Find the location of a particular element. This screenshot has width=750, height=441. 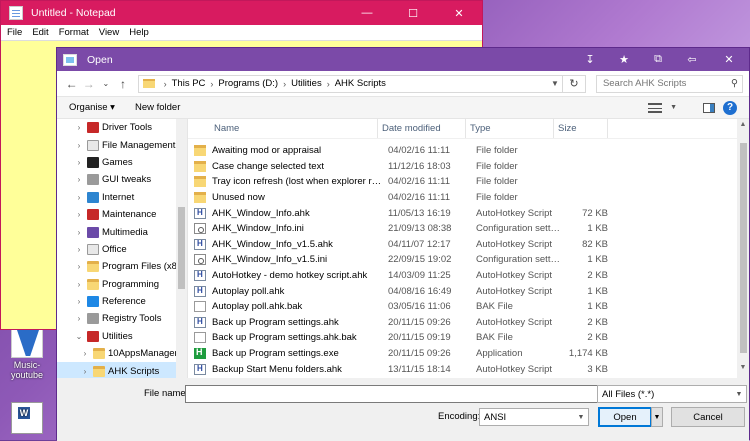

maximize-icon: ☐ is located at coordinates (413, 13).